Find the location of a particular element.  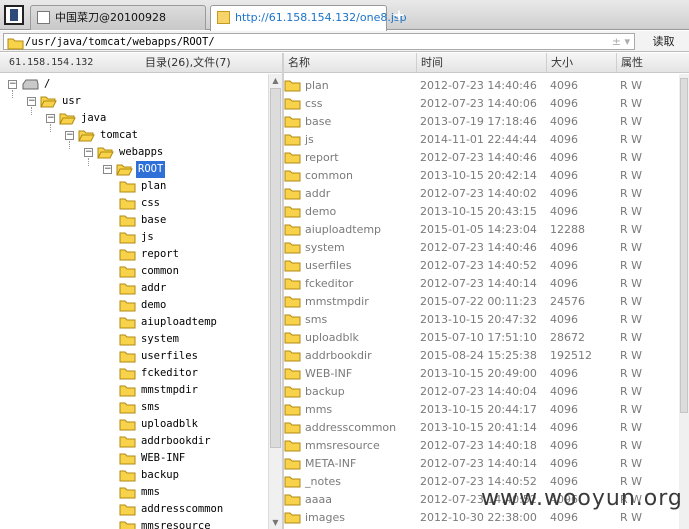

new-tab-button: + is located at coordinates (399, 15).